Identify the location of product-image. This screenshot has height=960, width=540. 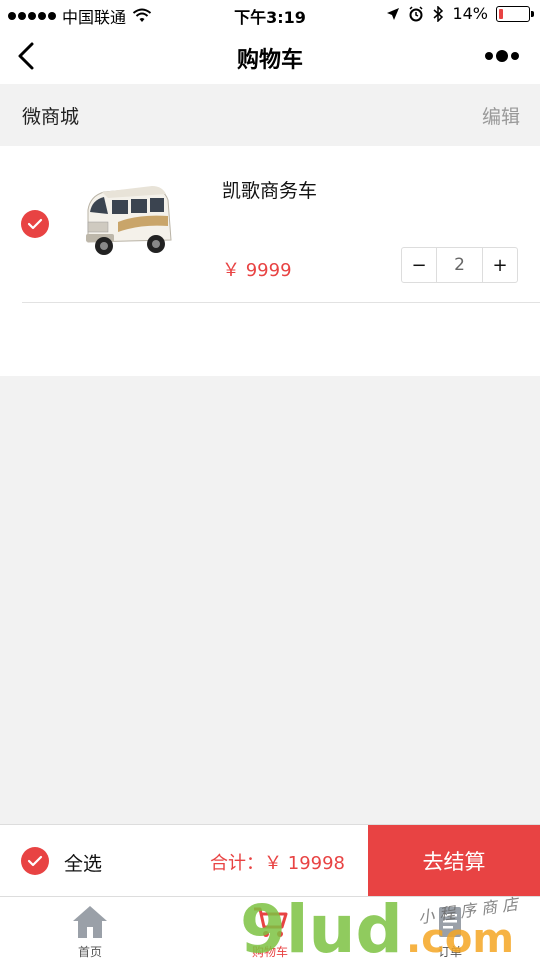
(128, 220).